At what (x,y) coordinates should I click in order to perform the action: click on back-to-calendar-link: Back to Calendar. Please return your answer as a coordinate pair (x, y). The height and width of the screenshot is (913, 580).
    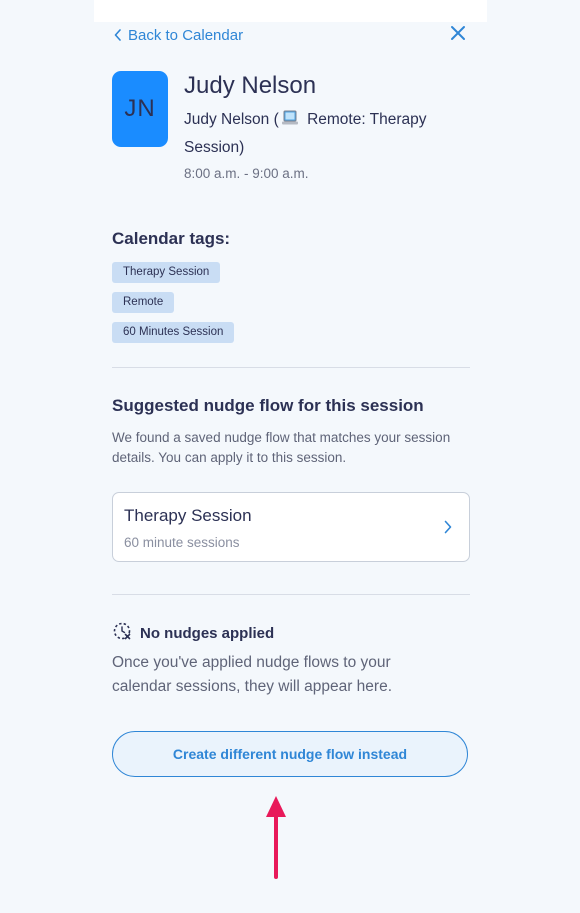
    Looking at the image, I should click on (178, 35).